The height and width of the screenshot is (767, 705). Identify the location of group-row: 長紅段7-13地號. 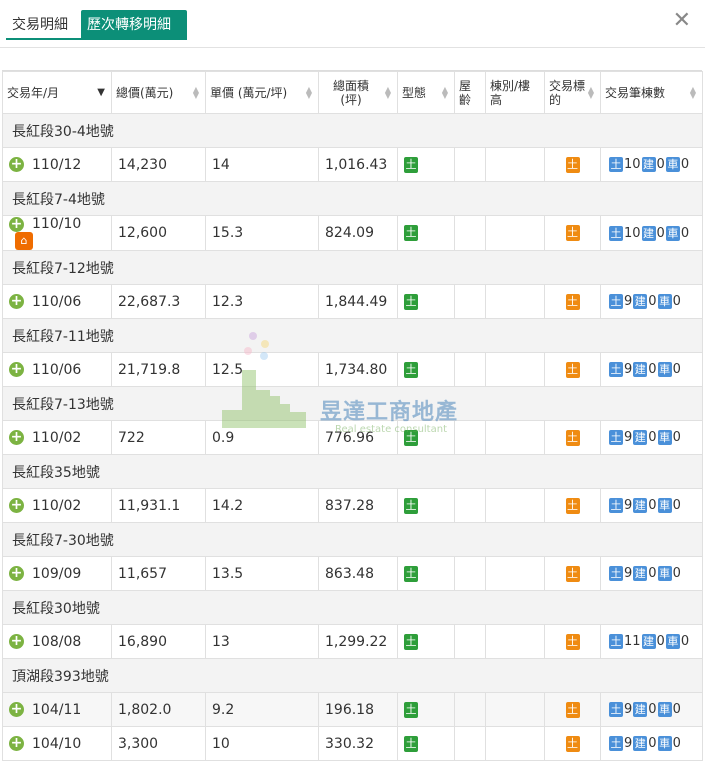
(352, 403).